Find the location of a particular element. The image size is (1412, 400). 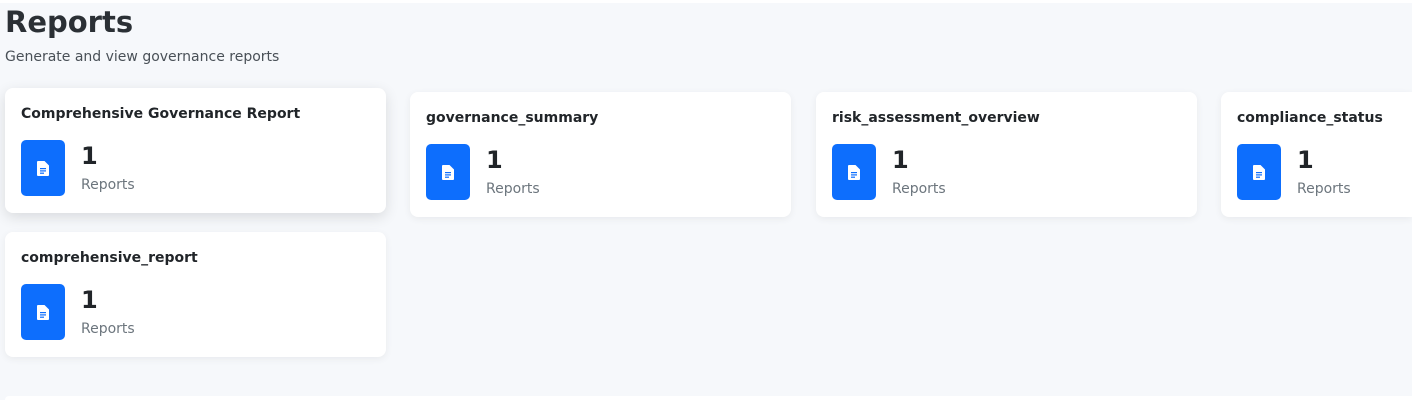

report-card-title: compliance_status is located at coordinates (1310, 118).